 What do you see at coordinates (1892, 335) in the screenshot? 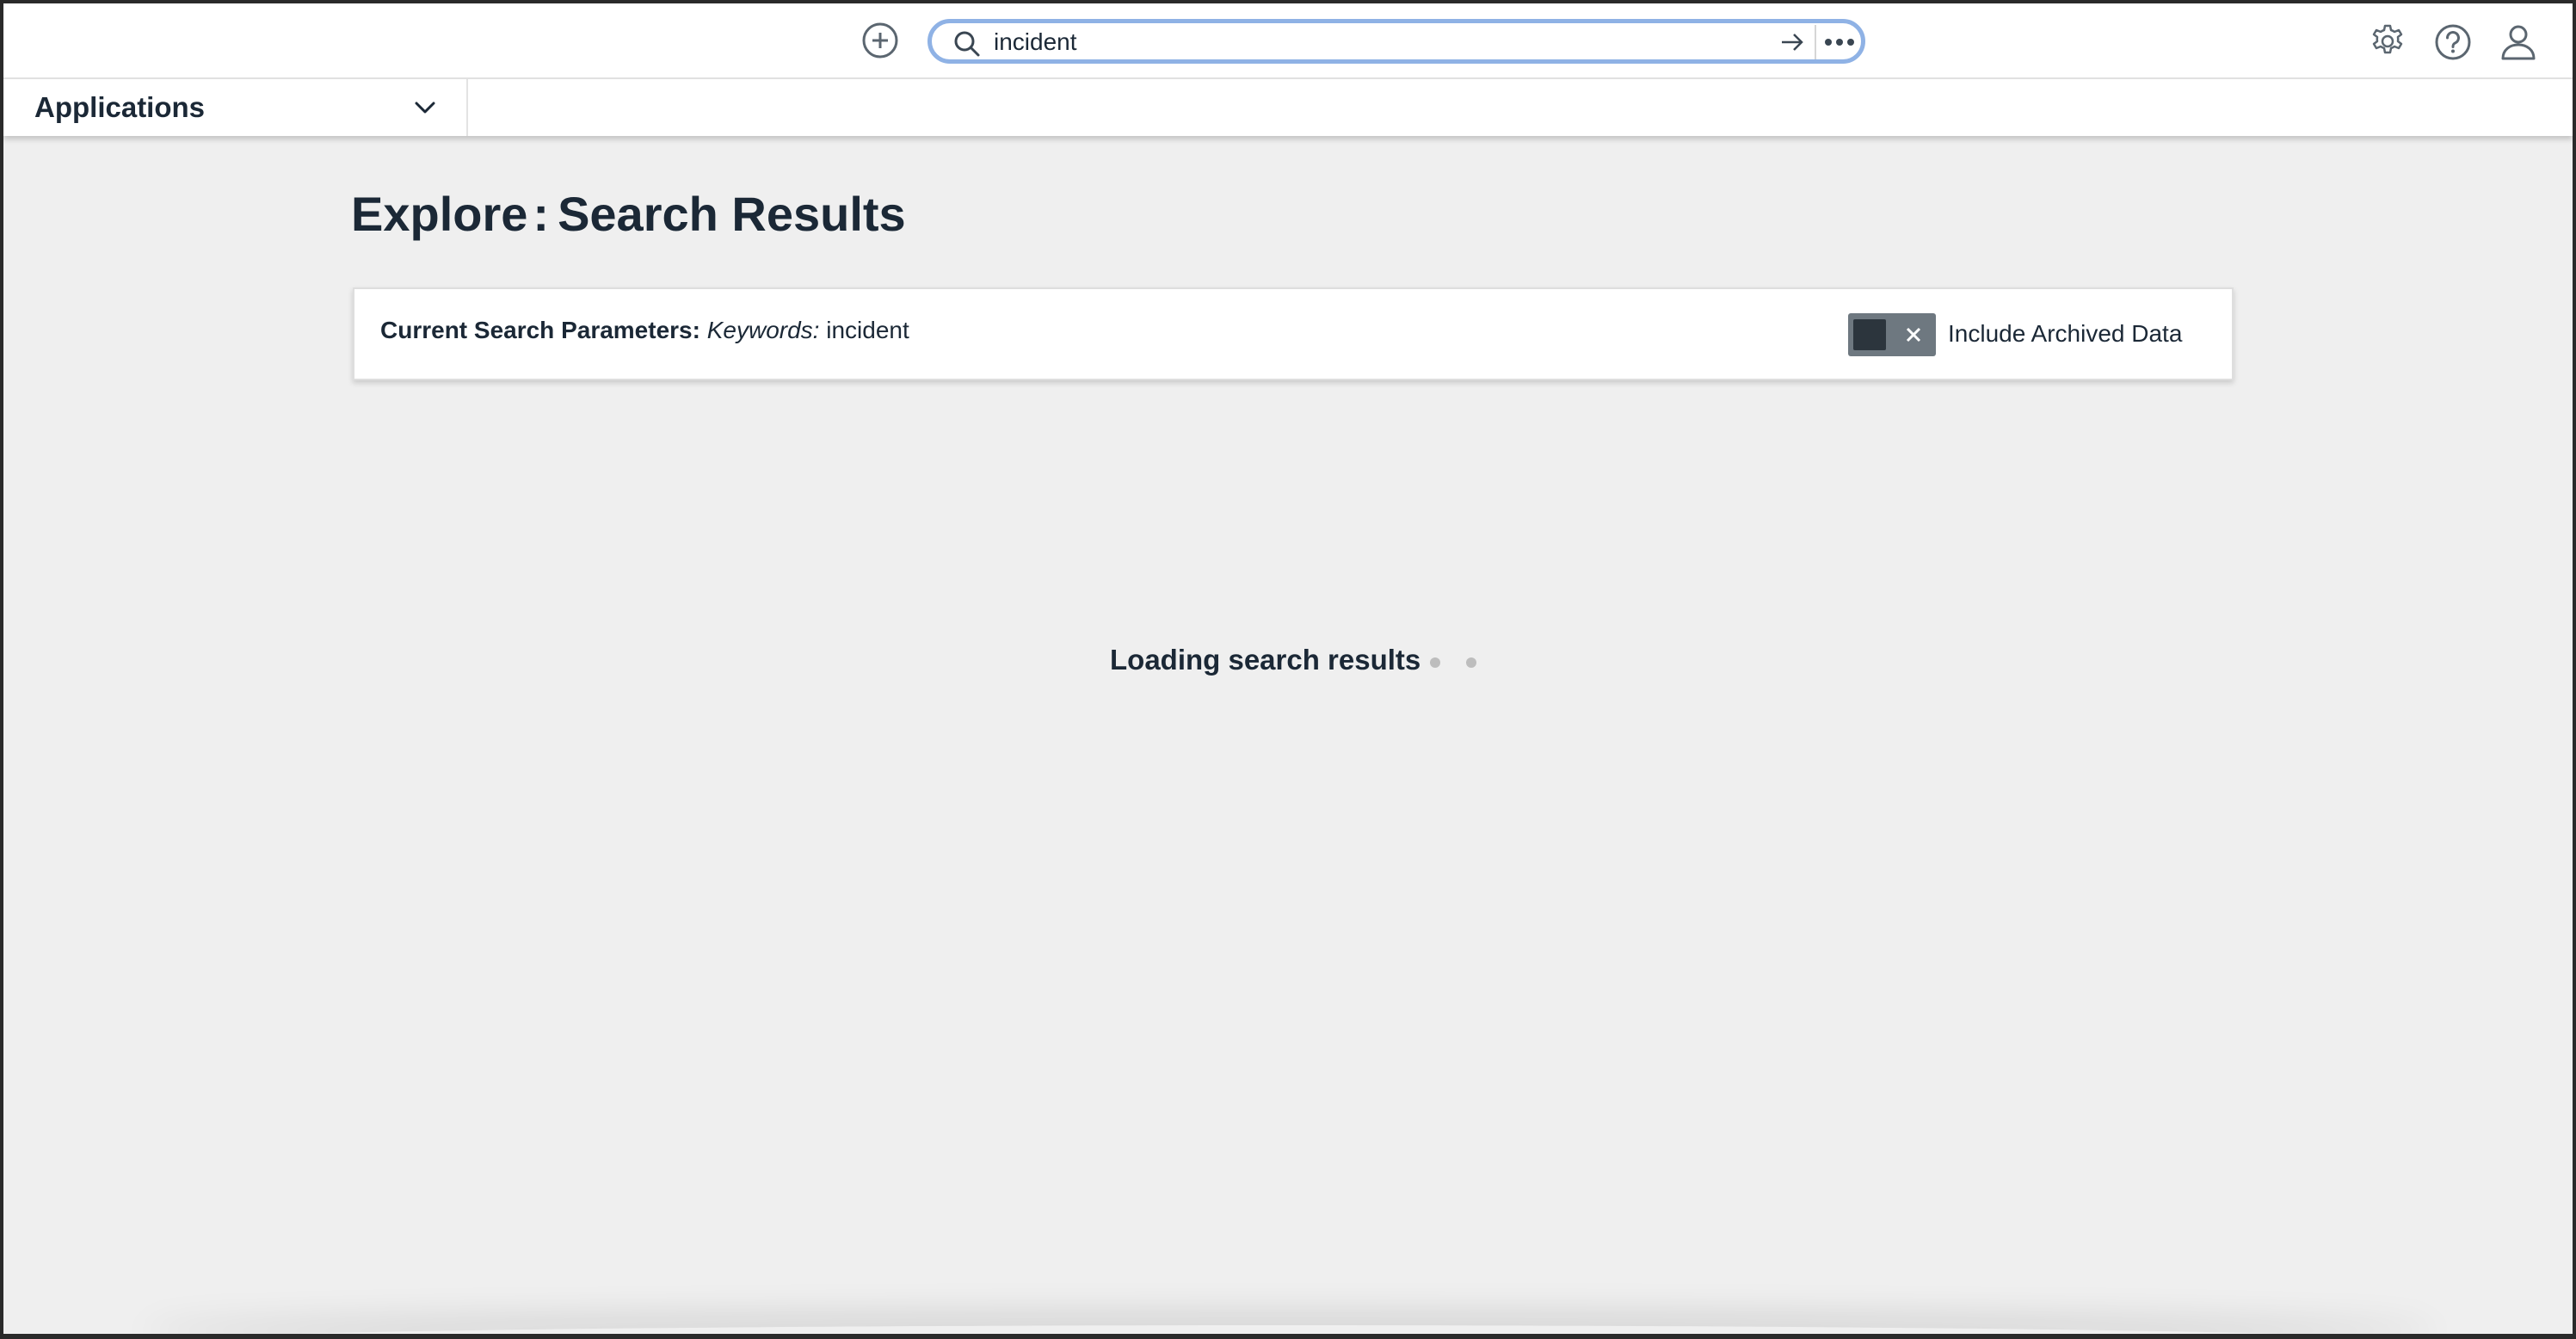
I see `include-archived-toggle` at bounding box center [1892, 335].